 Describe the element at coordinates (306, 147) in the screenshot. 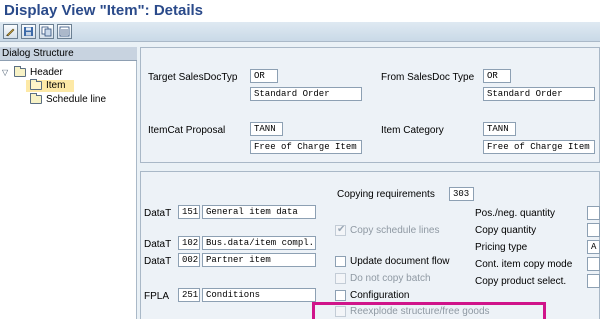

I see `itemcat-proposal-desc-field: Free of Charge Item` at that location.